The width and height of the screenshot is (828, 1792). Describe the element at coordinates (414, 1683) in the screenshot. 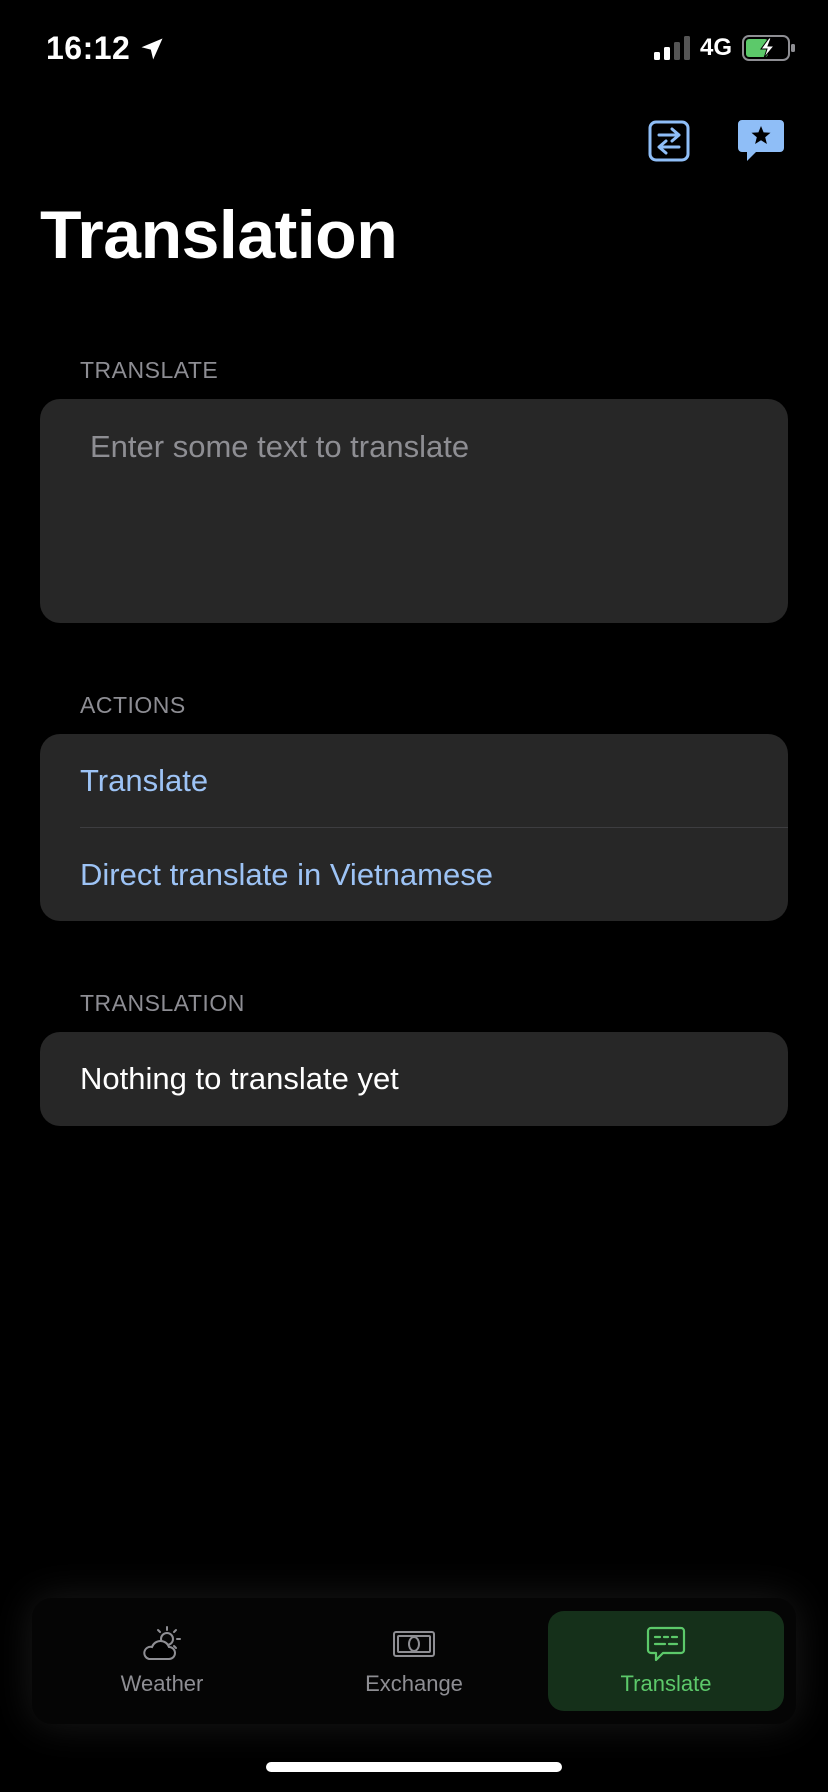

I see `tab-exchange-label: Exchange` at that location.